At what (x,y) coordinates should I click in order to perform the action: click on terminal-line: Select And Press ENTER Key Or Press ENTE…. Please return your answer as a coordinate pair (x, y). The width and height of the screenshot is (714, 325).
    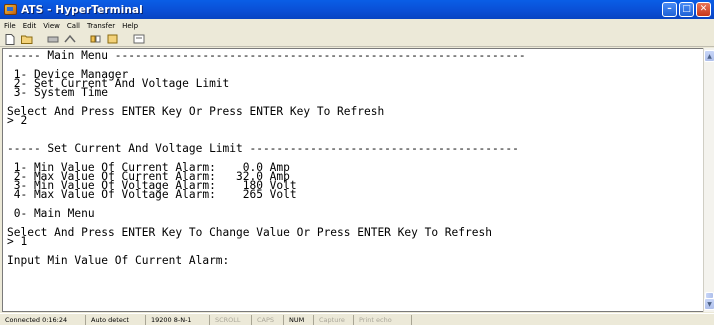
    Looking at the image, I should click on (196, 111).